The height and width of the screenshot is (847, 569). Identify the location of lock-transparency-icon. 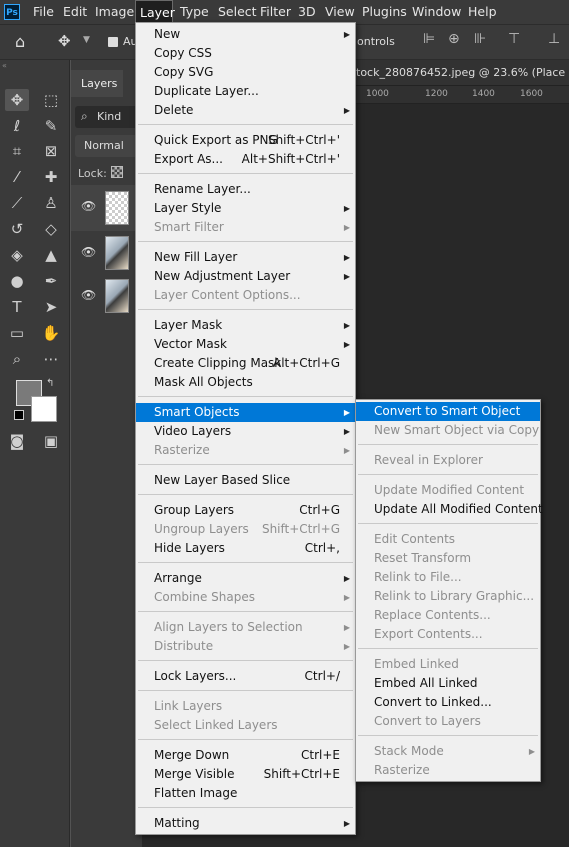
(117, 172).